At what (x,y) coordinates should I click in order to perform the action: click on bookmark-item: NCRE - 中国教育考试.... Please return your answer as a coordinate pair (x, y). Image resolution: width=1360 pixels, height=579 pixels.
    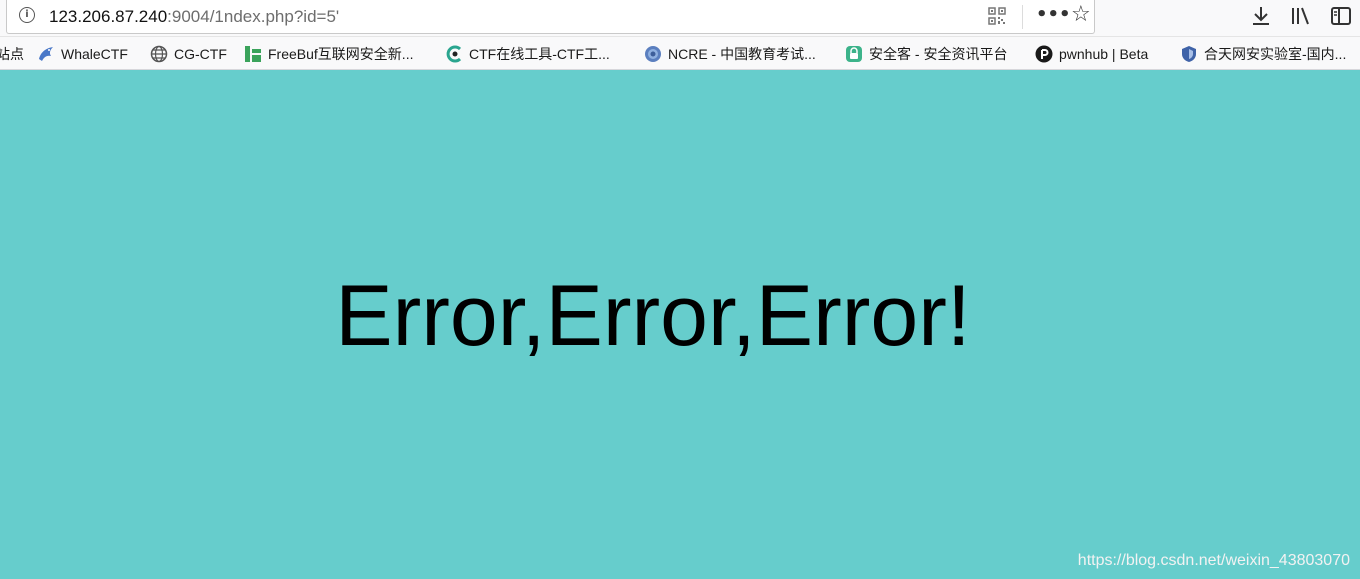
    Looking at the image, I should click on (730, 54).